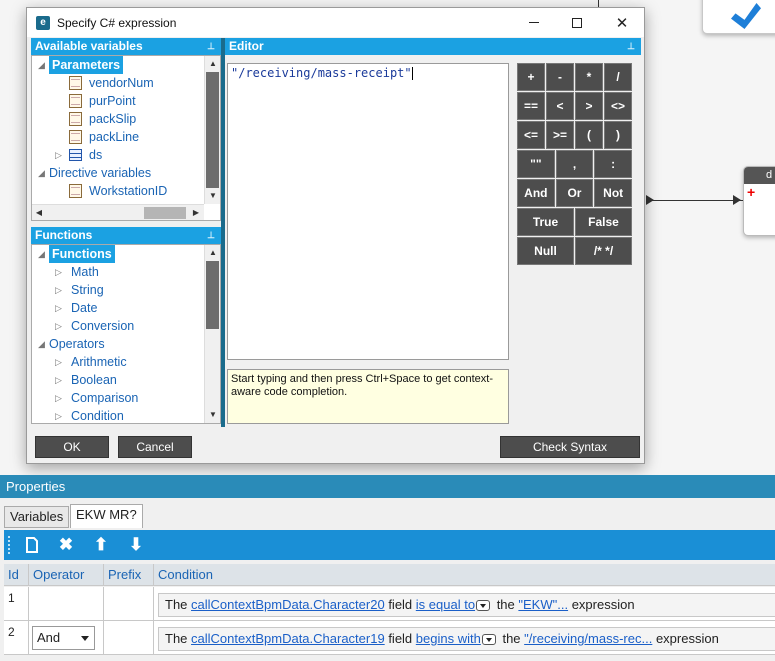  Describe the element at coordinates (618, 106) in the screenshot. I see `operator-button: <>` at that location.